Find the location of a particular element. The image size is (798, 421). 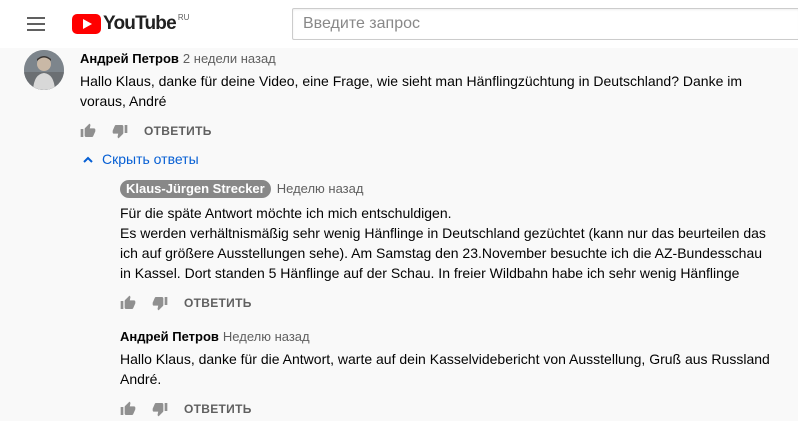

reply-header: Klaus-Jürgen Strecker Неделю назад is located at coordinates (241, 189).